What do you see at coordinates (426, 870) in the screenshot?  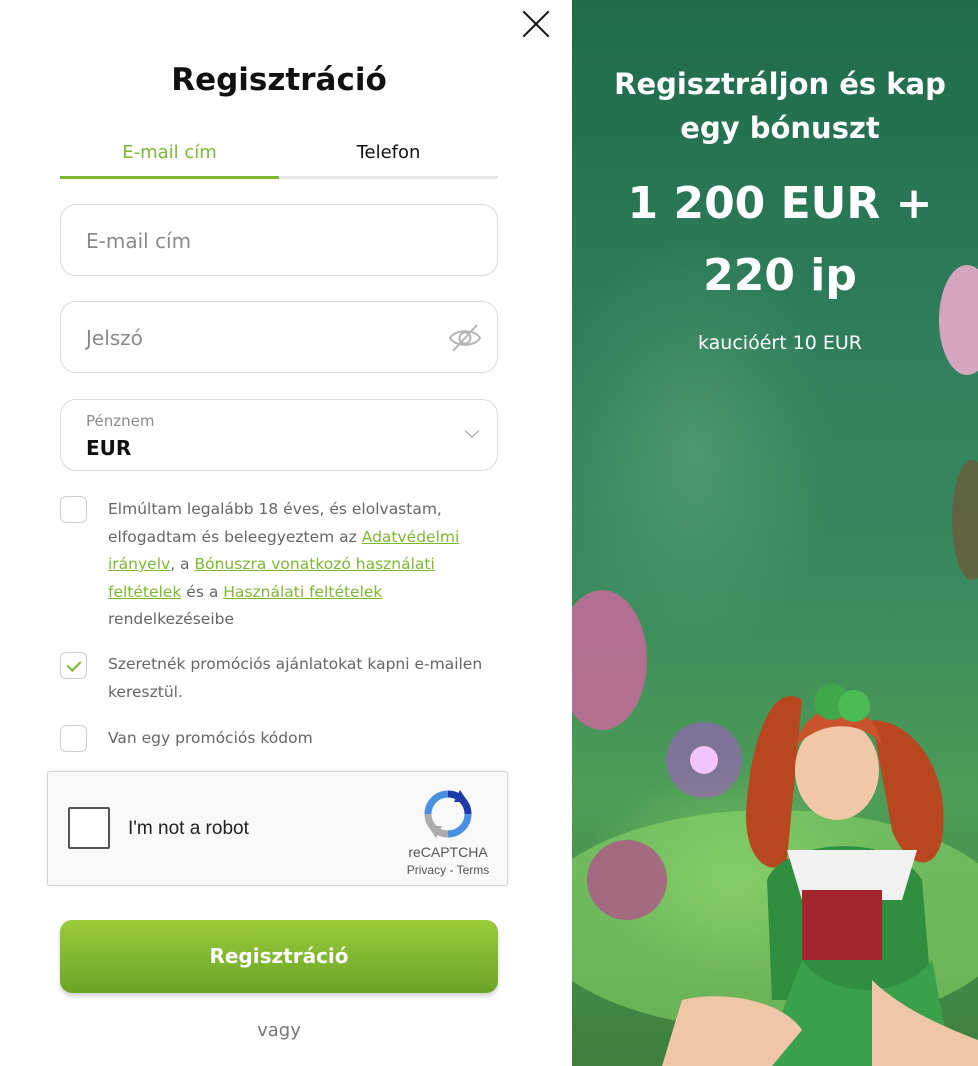 I see `captcha-privacy-link: Privacy` at bounding box center [426, 870].